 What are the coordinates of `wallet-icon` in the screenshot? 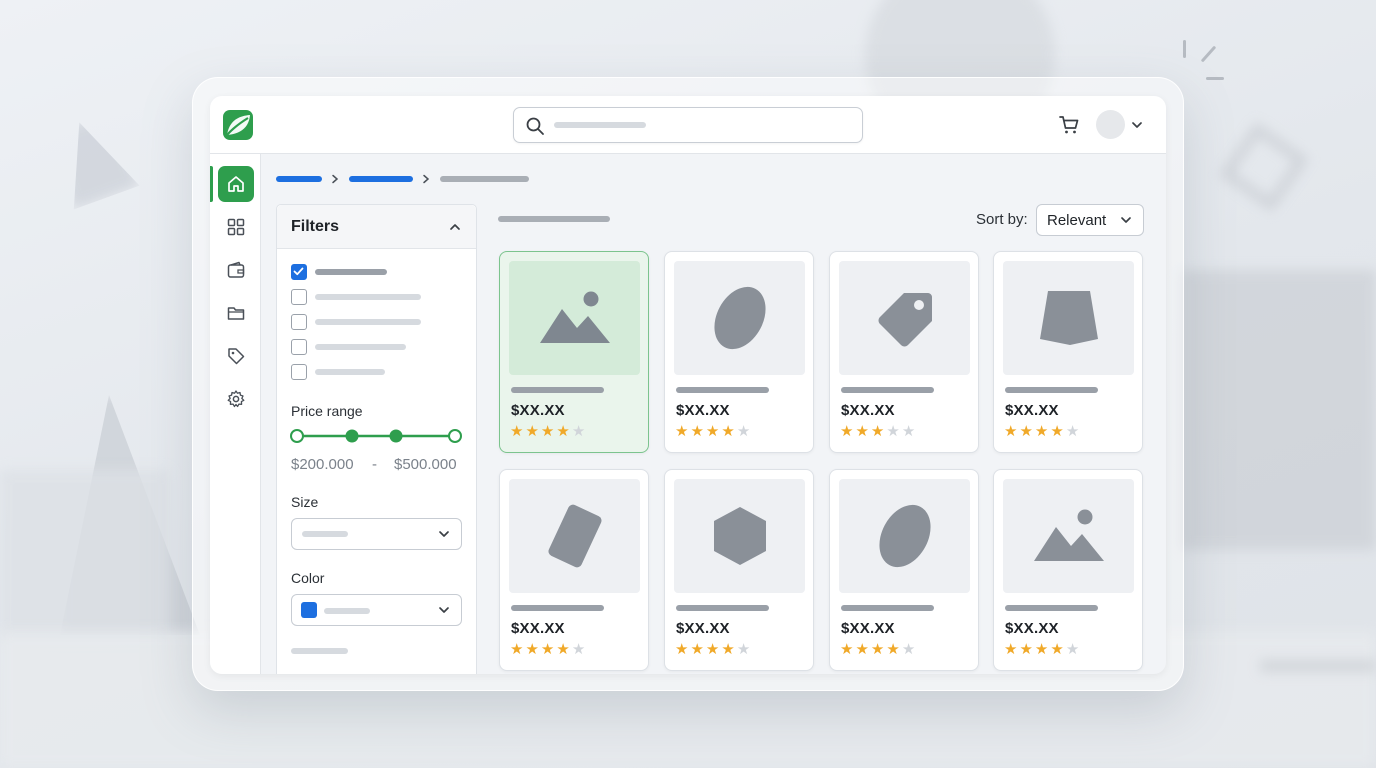 It's located at (236, 269).